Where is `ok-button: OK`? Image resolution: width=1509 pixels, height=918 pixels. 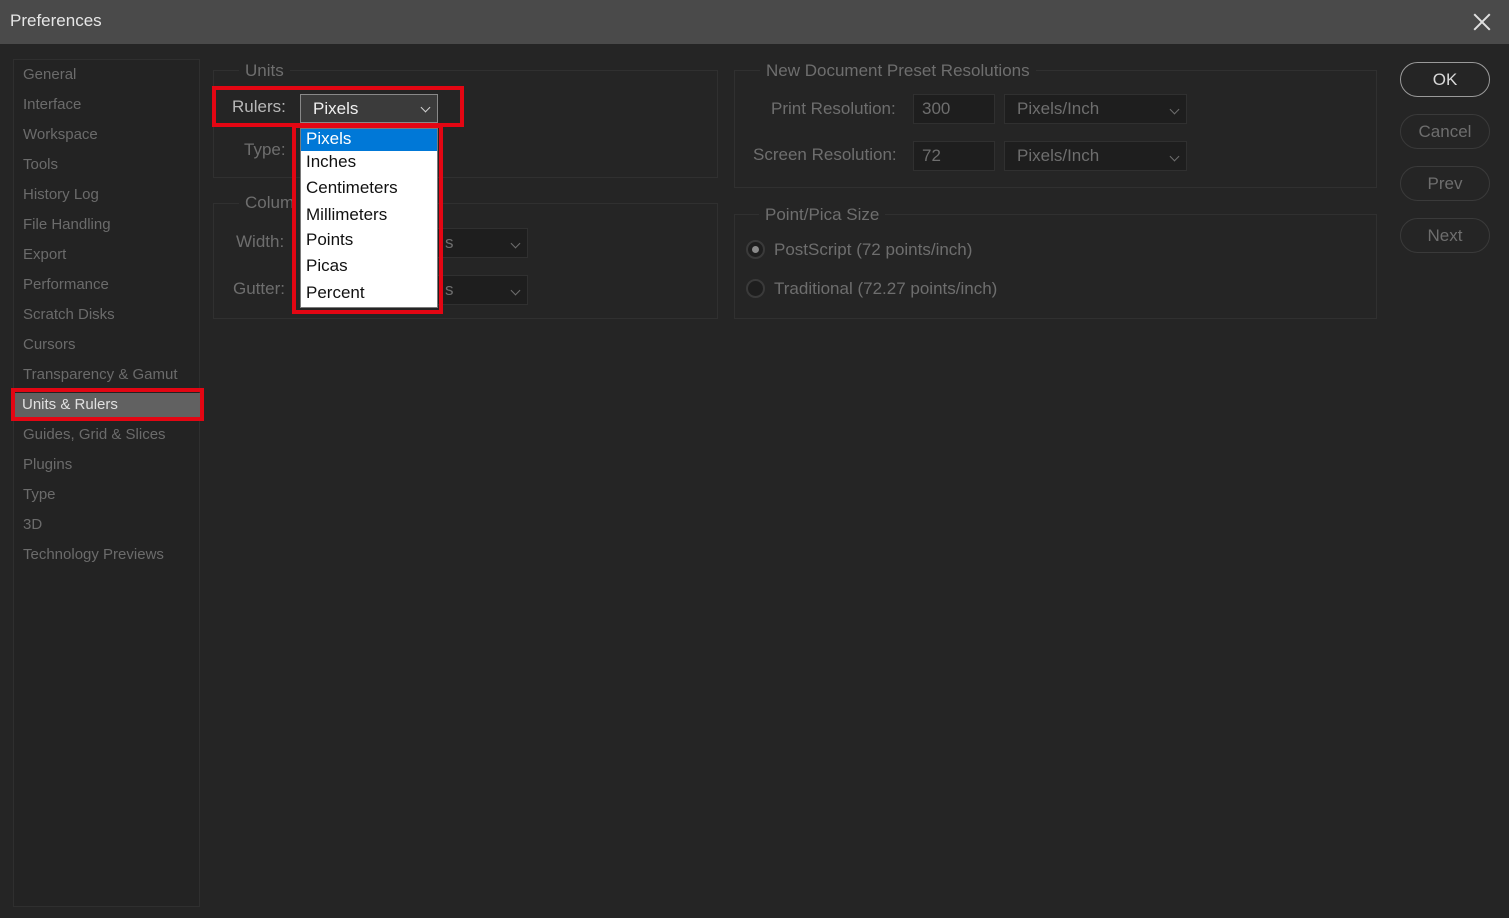 ok-button: OK is located at coordinates (1445, 79).